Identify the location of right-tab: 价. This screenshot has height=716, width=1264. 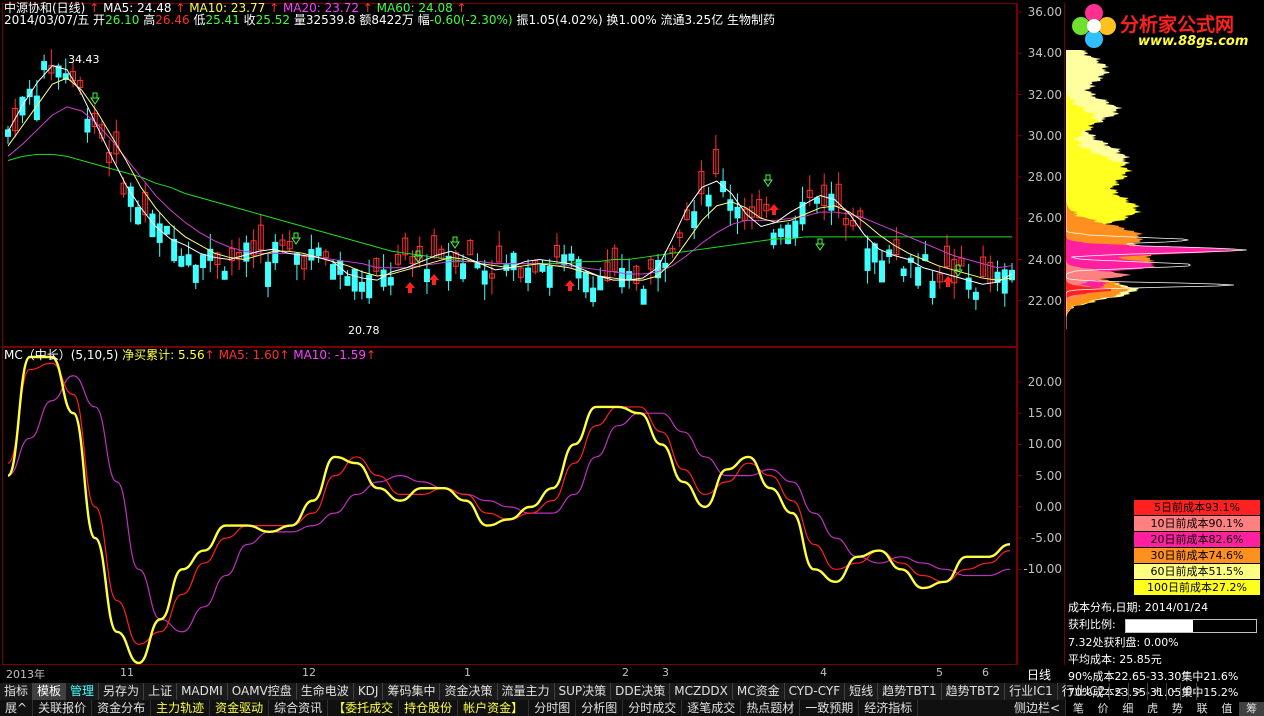
(1103, 709).